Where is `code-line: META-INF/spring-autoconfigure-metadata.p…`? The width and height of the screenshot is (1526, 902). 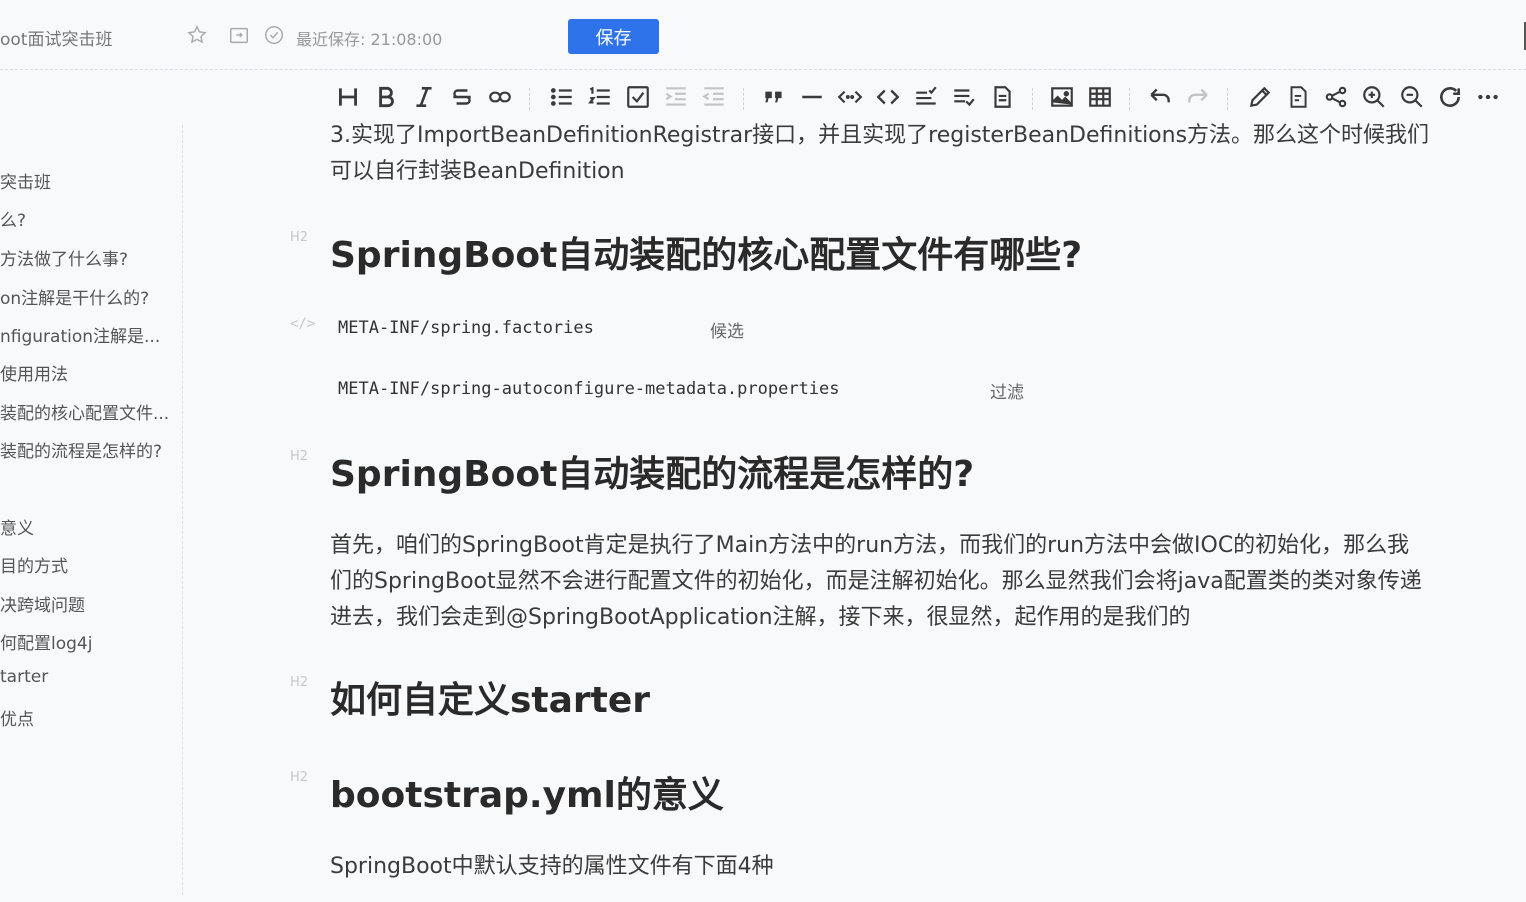 code-line: META-INF/spring-autoconfigure-metadata.p… is located at coordinates (589, 389).